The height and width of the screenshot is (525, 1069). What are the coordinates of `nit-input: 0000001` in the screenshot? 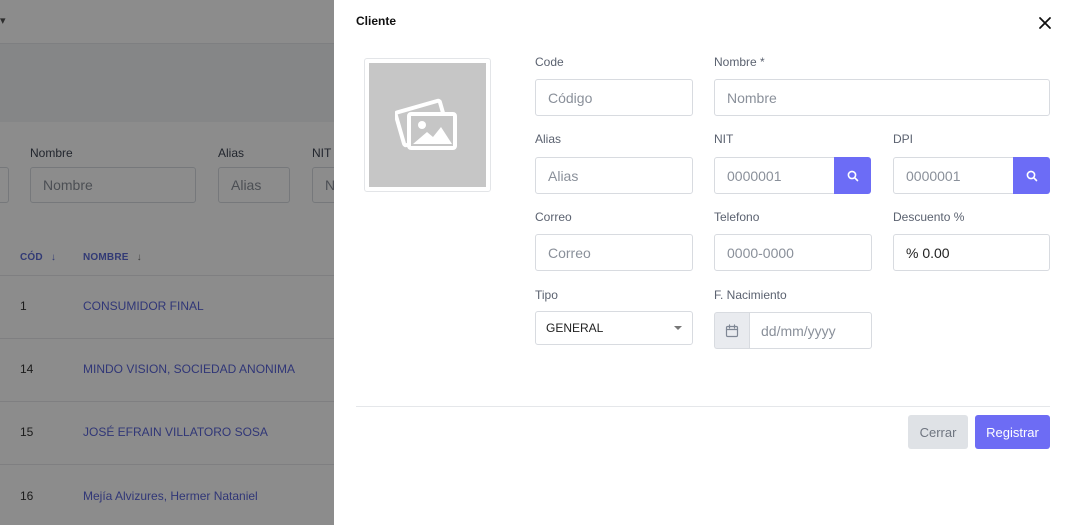 It's located at (774, 175).